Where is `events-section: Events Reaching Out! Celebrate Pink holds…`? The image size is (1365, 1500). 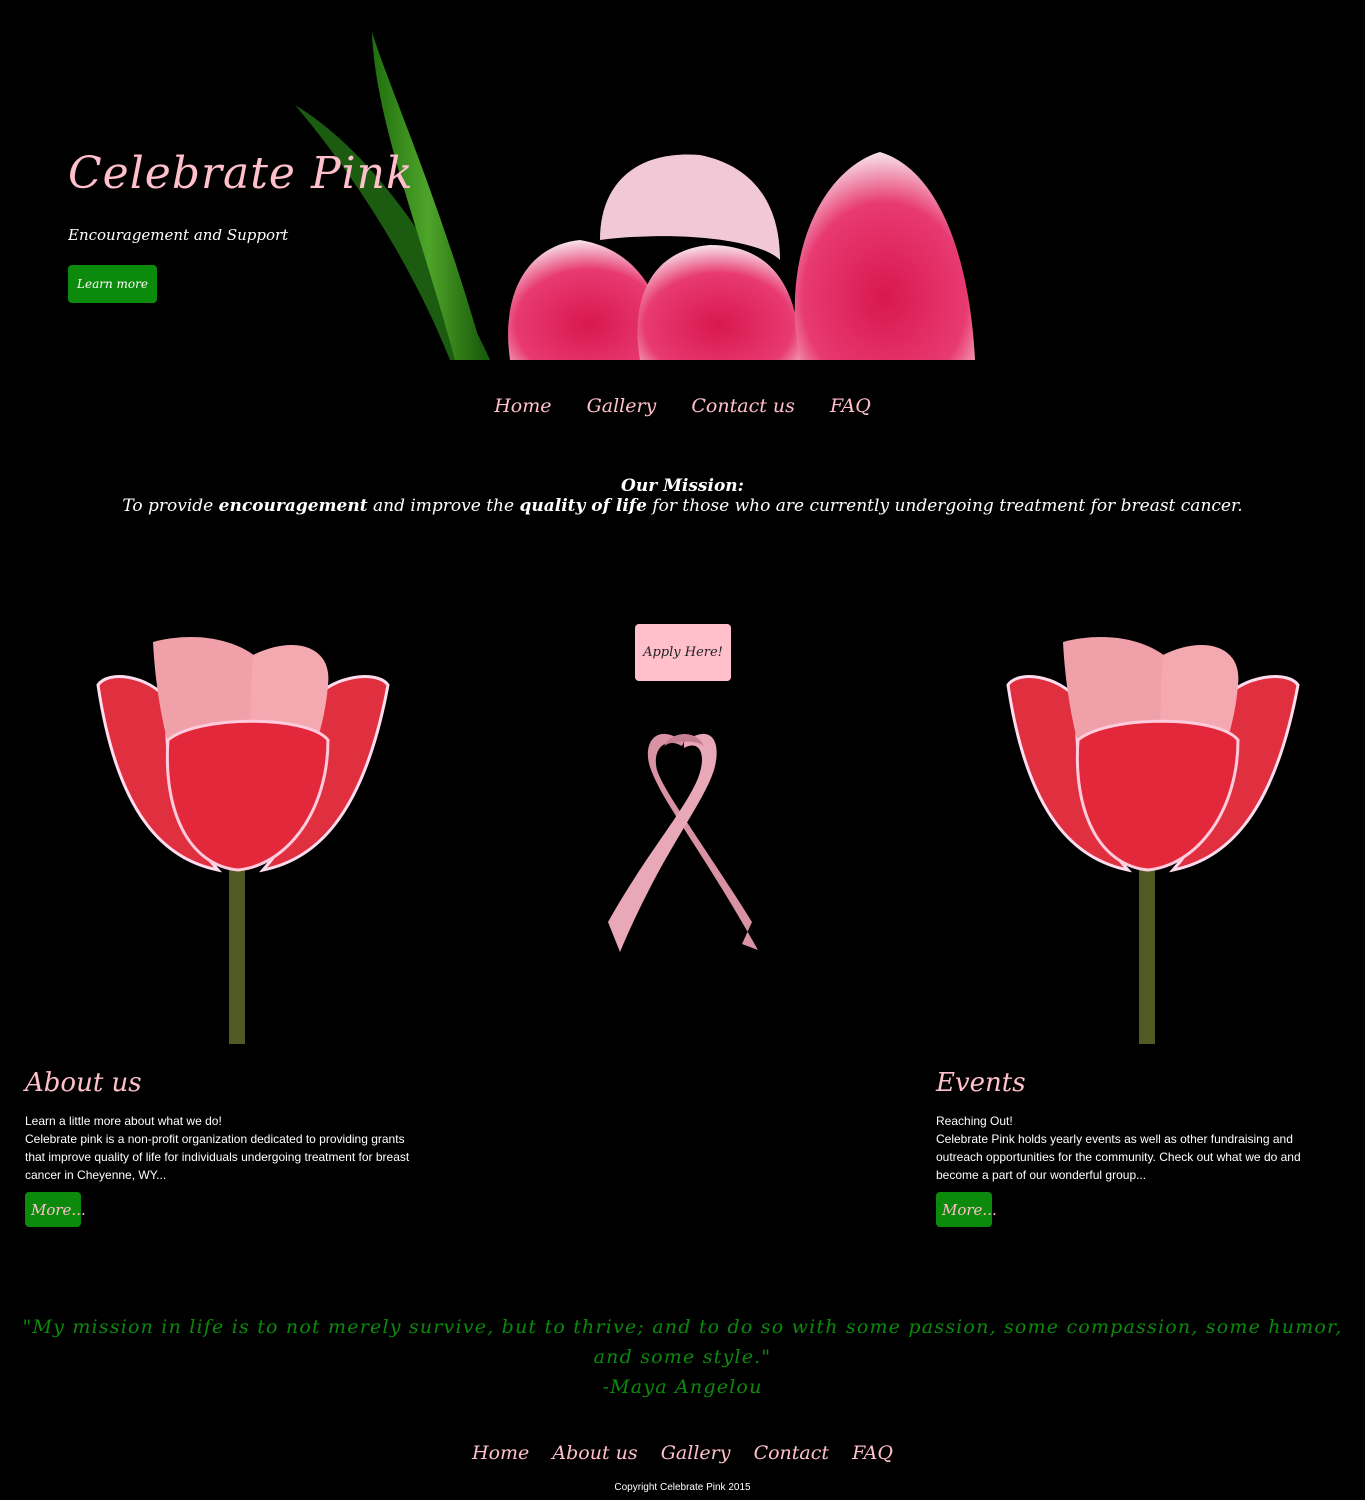
events-section: Events Reaching Out! Celebrate Pink holds… is located at coordinates (1136, 1147).